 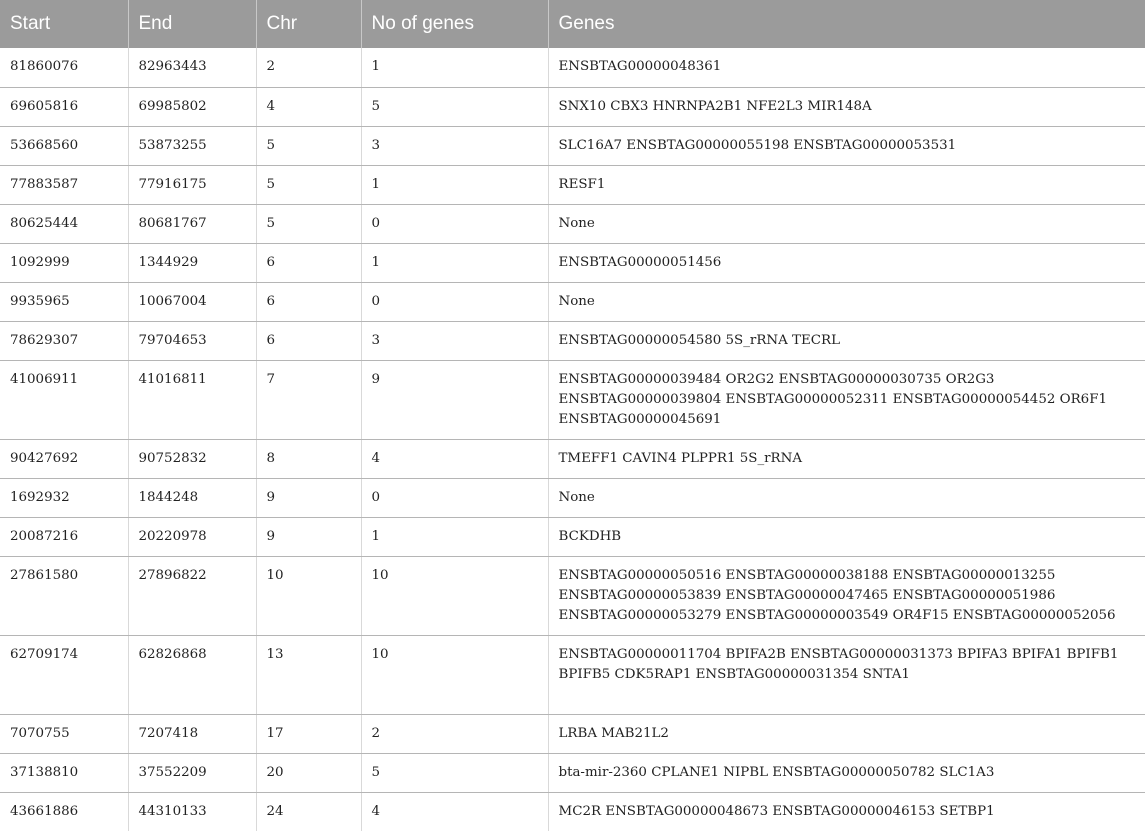 I want to click on cell-chr: 20, so click(x=308, y=773).